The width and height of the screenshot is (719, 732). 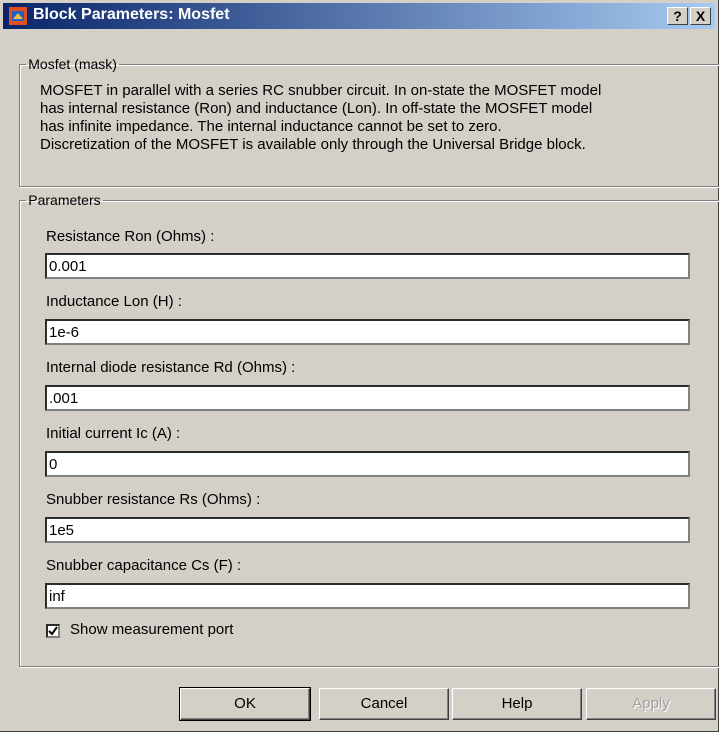 I want to click on window-title: Block Parameters: Mosfet, so click(x=131, y=14).